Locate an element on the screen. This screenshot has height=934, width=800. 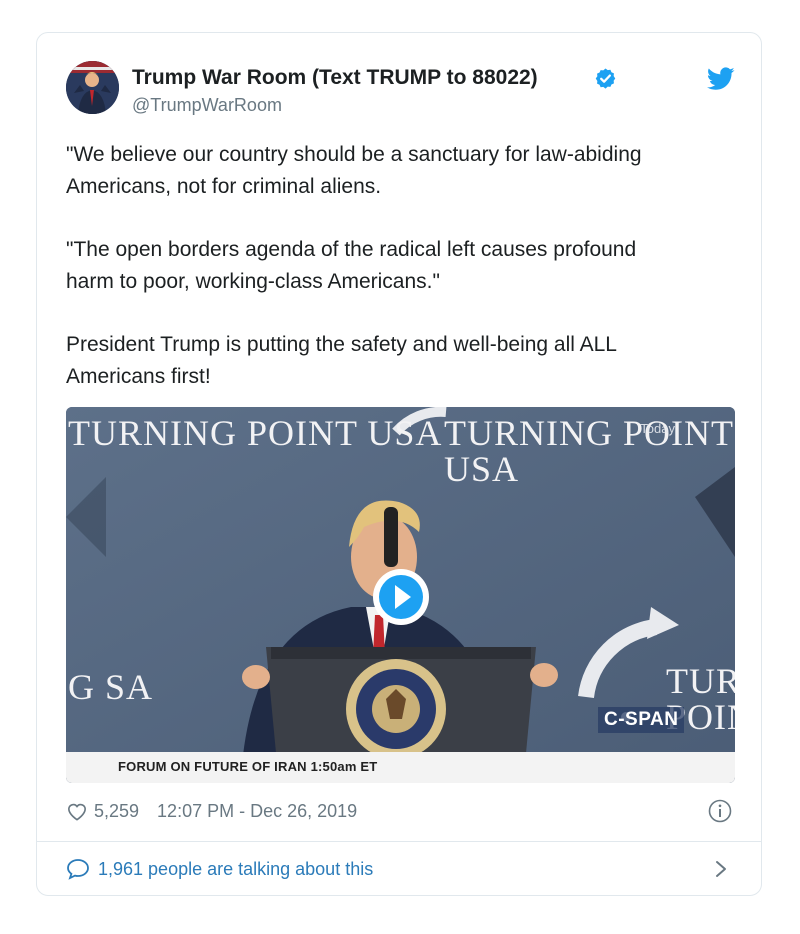
stage-text-edge-left: G SA is located at coordinates (111, 687).